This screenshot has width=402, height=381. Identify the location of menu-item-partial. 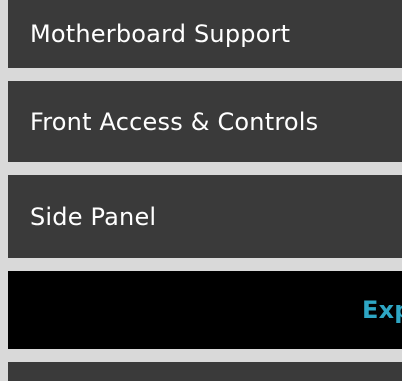
(205, 371).